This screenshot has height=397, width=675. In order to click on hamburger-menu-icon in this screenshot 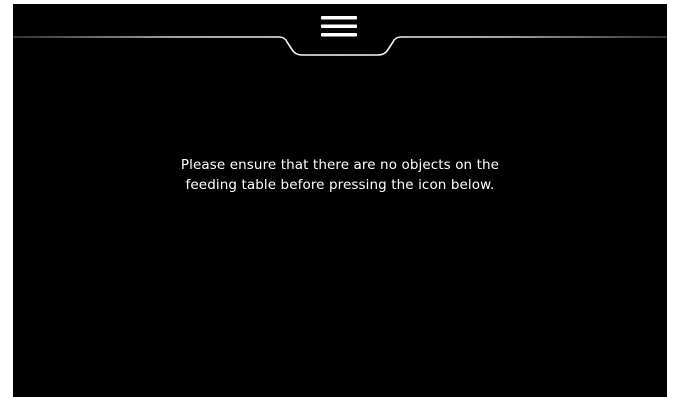, I will do `click(339, 26)`.